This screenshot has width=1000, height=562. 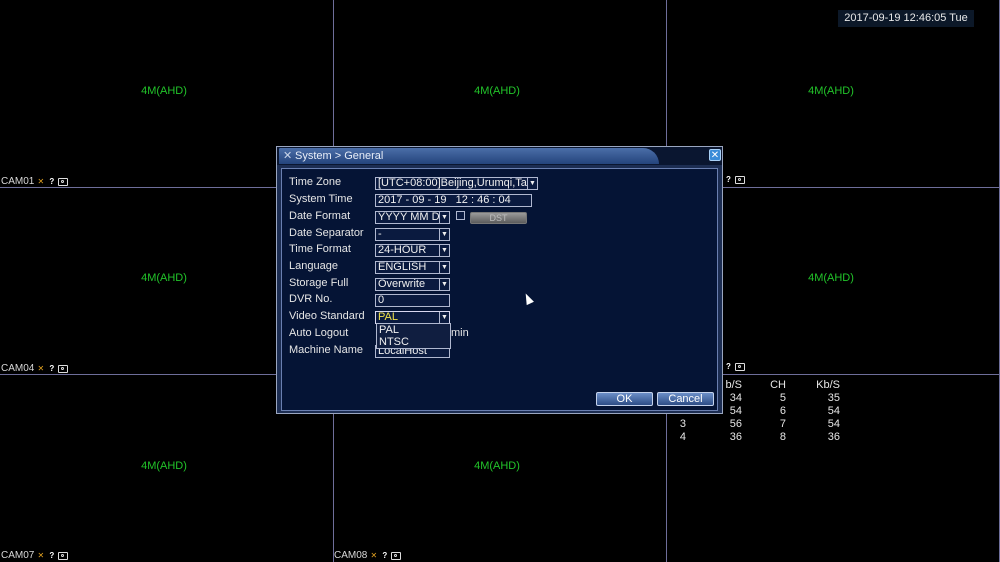 What do you see at coordinates (18, 368) in the screenshot?
I see `camera-name: CAM04` at bounding box center [18, 368].